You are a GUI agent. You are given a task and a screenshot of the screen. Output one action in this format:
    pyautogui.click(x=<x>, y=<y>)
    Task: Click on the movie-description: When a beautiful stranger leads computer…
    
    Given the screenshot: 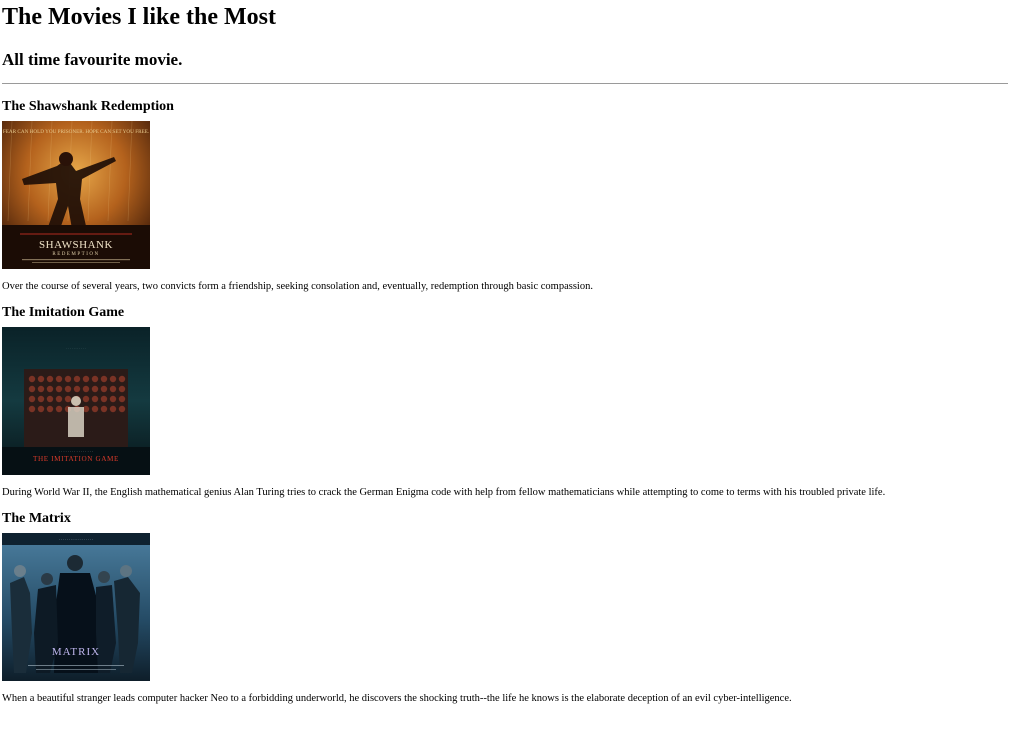 What is the action you would take?
    pyautogui.click(x=397, y=698)
    